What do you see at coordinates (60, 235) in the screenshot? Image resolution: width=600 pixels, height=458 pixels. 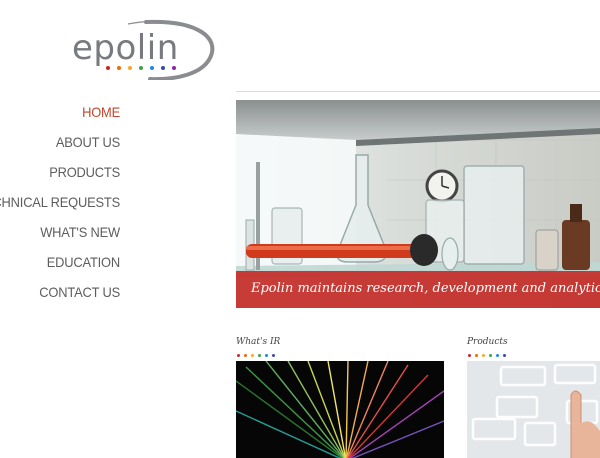 I see `nav-item-whats-new: WHAT'S NEW` at bounding box center [60, 235].